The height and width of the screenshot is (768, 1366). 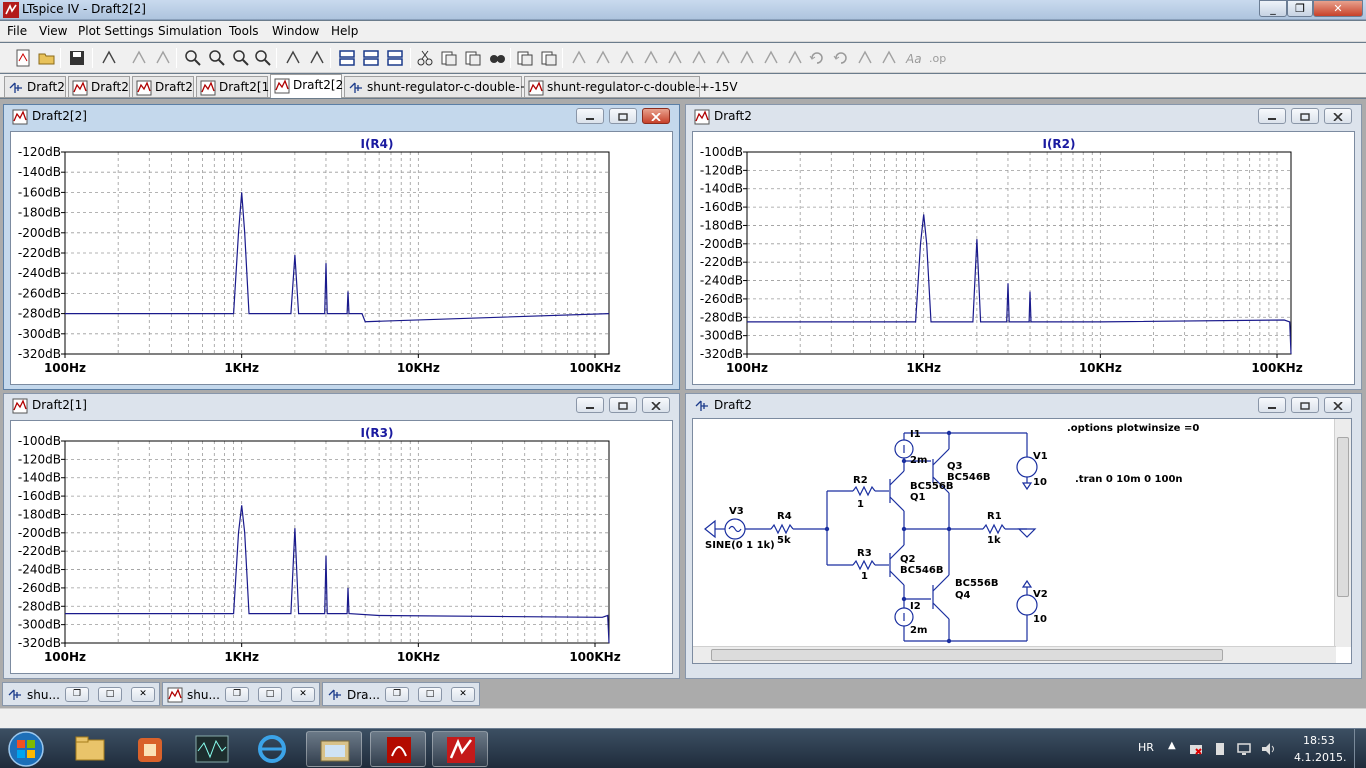 What do you see at coordinates (376, 144) in the screenshot?
I see `trace-label: I(R4)` at bounding box center [376, 144].